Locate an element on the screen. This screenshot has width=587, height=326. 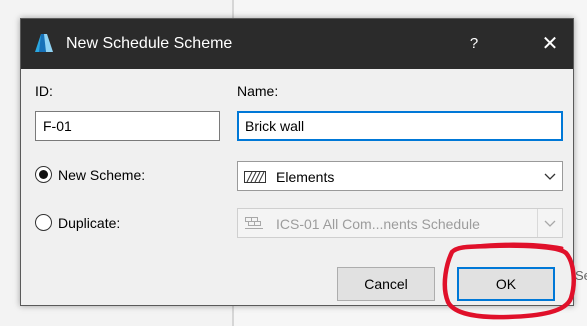
new-scheme-value: Elements is located at coordinates (305, 177).